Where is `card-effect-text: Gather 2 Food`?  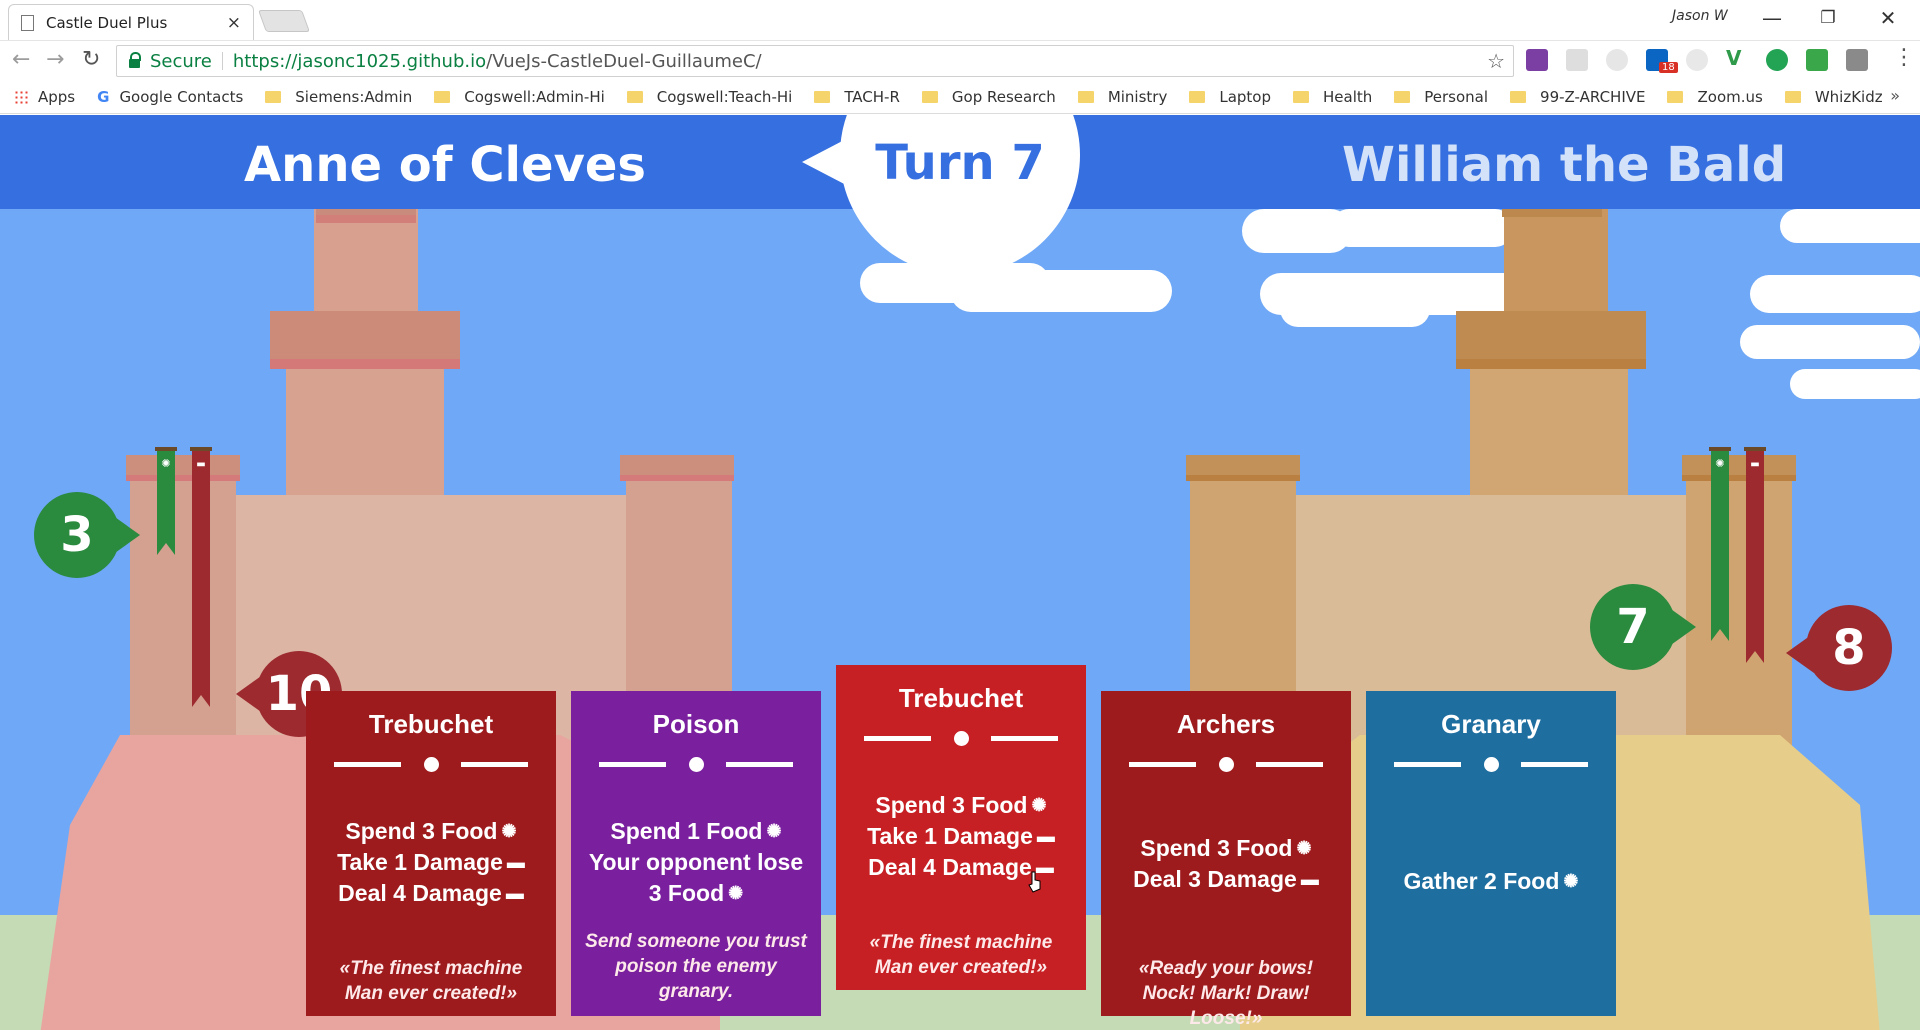
card-effect-text: Gather 2 Food is located at coordinates (1481, 881).